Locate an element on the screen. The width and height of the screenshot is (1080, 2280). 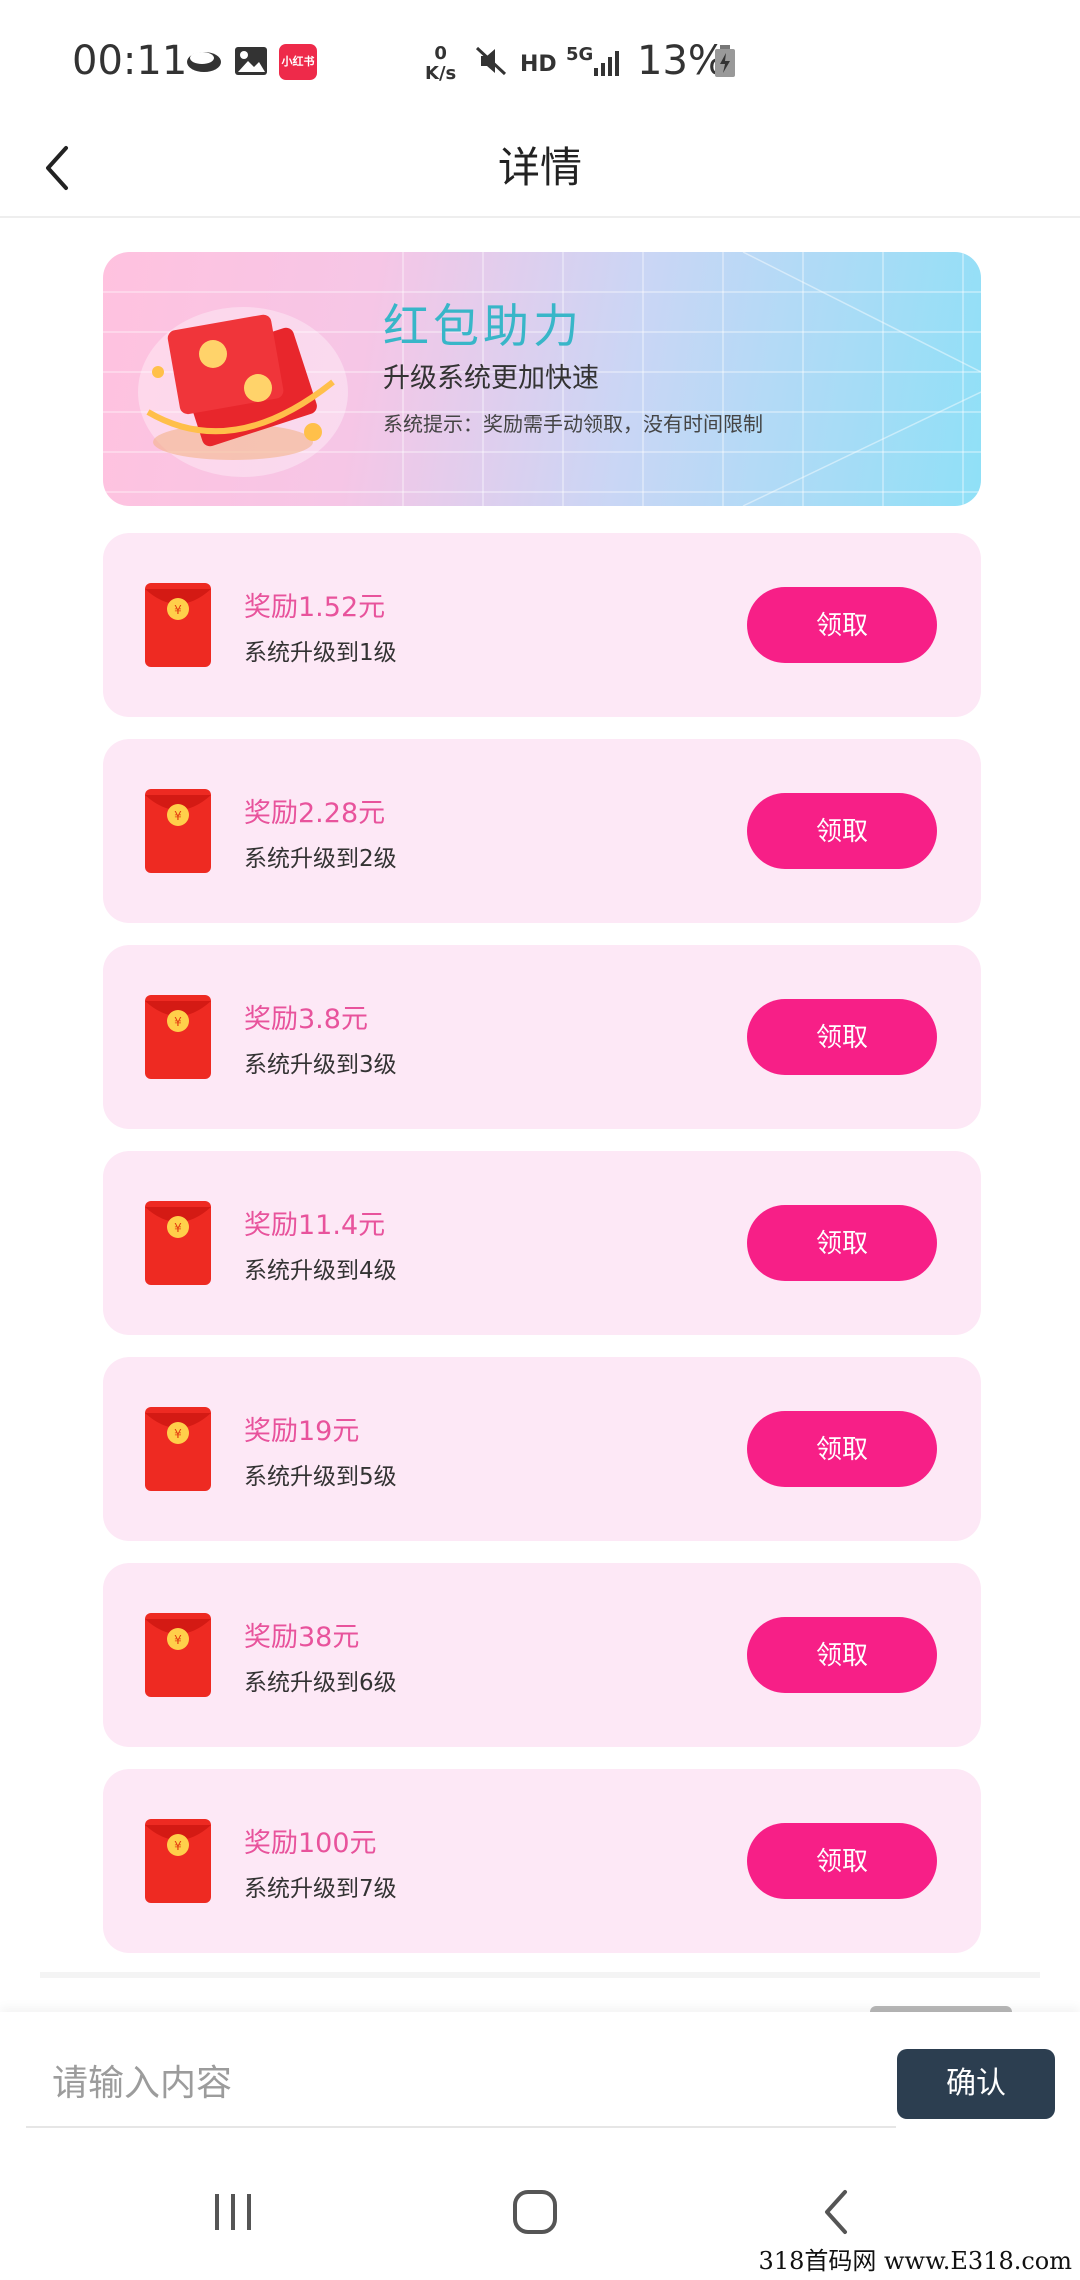
netspeed-indicator: 0 K/s is located at coordinates (440, 64).